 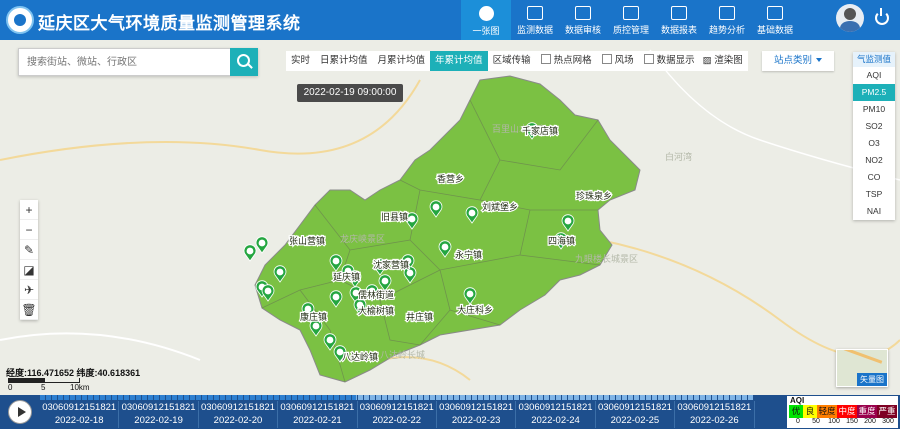 I want to click on app-title: 延庆区大气环境质量监测管理系统, so click(x=169, y=23).